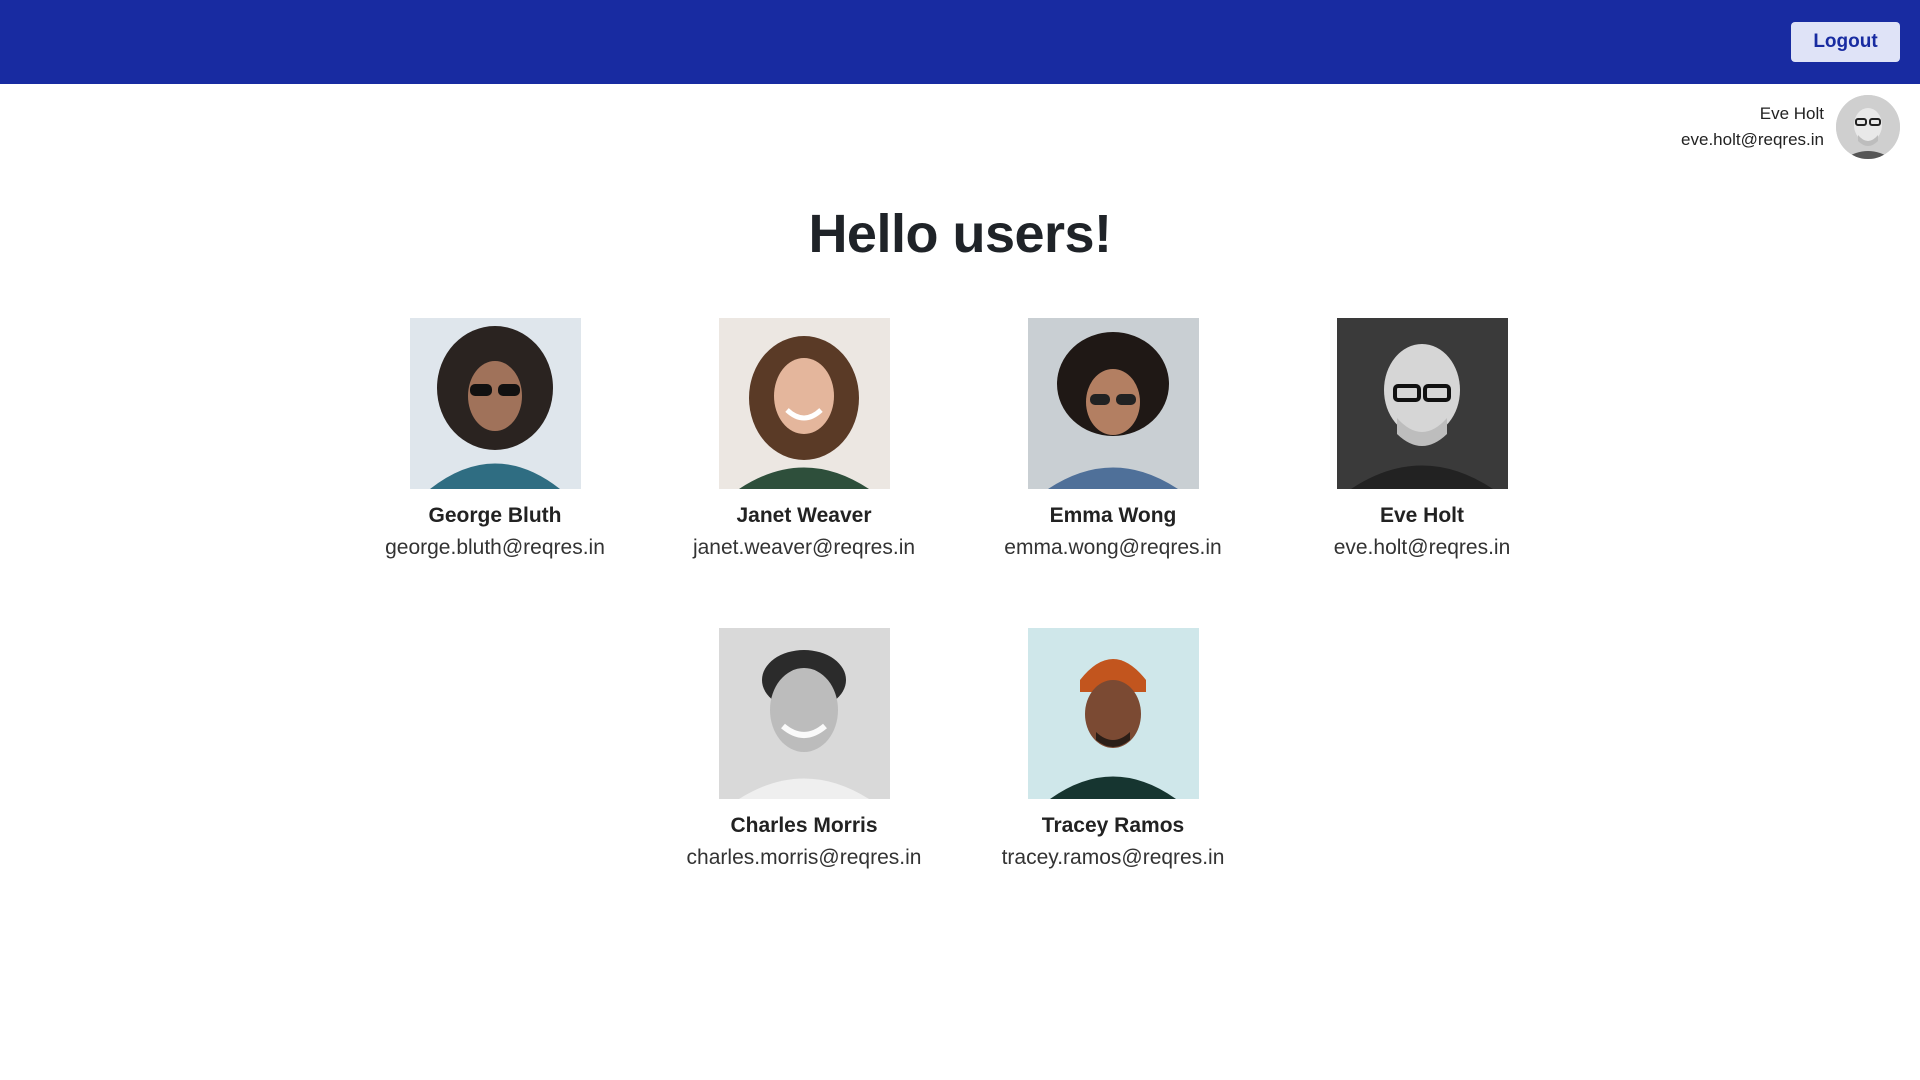 The width and height of the screenshot is (1920, 1080). I want to click on user-email: janet.weaver@reqres.in, so click(804, 547).